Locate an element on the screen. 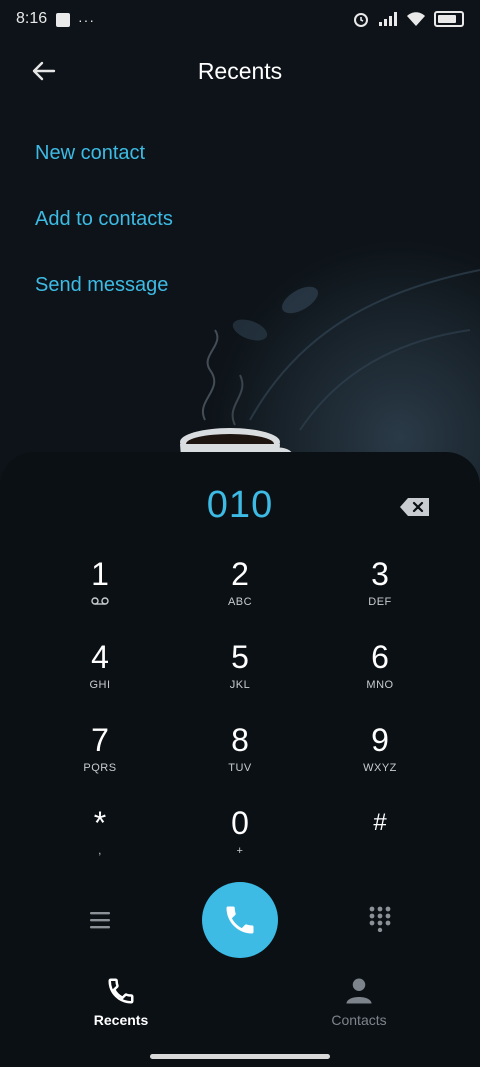 The height and width of the screenshot is (1067, 480). key-digit: 1 is located at coordinates (100, 574).